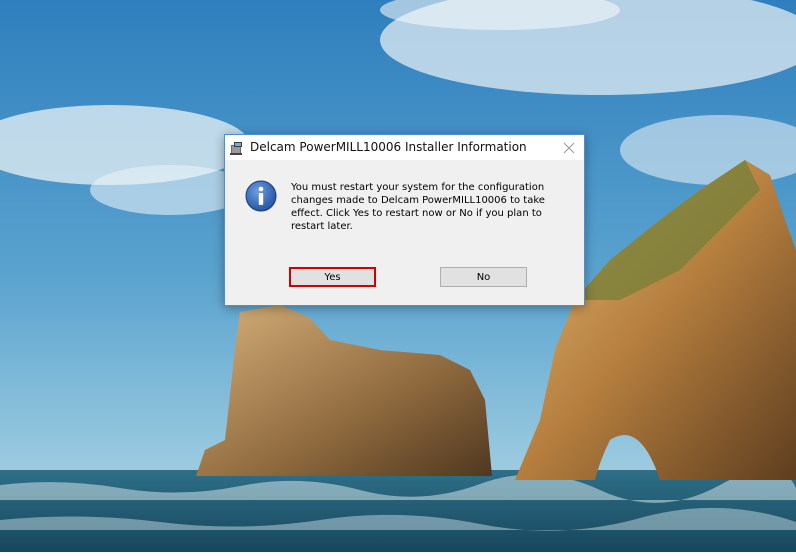 The image size is (796, 556). I want to click on yes-button: Yes, so click(332, 277).